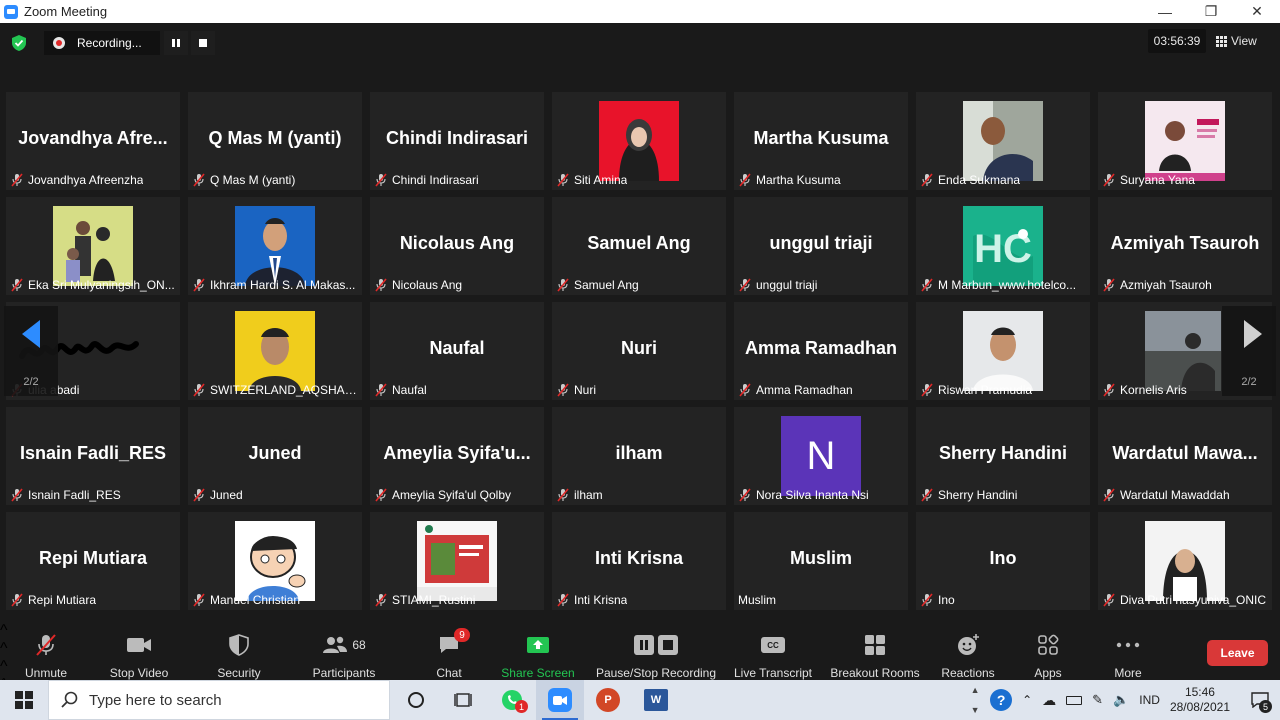 This screenshot has height=720, width=1280. I want to click on view-button: View, so click(1236, 41).